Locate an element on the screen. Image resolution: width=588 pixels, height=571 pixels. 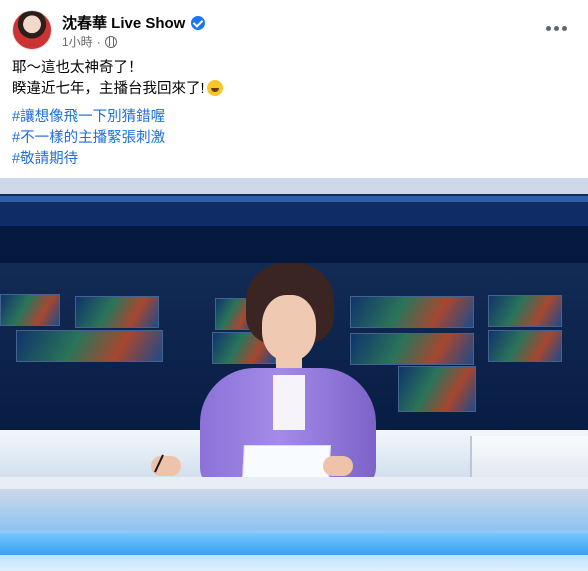
studio-ceiling is located at coordinates (294, 199).